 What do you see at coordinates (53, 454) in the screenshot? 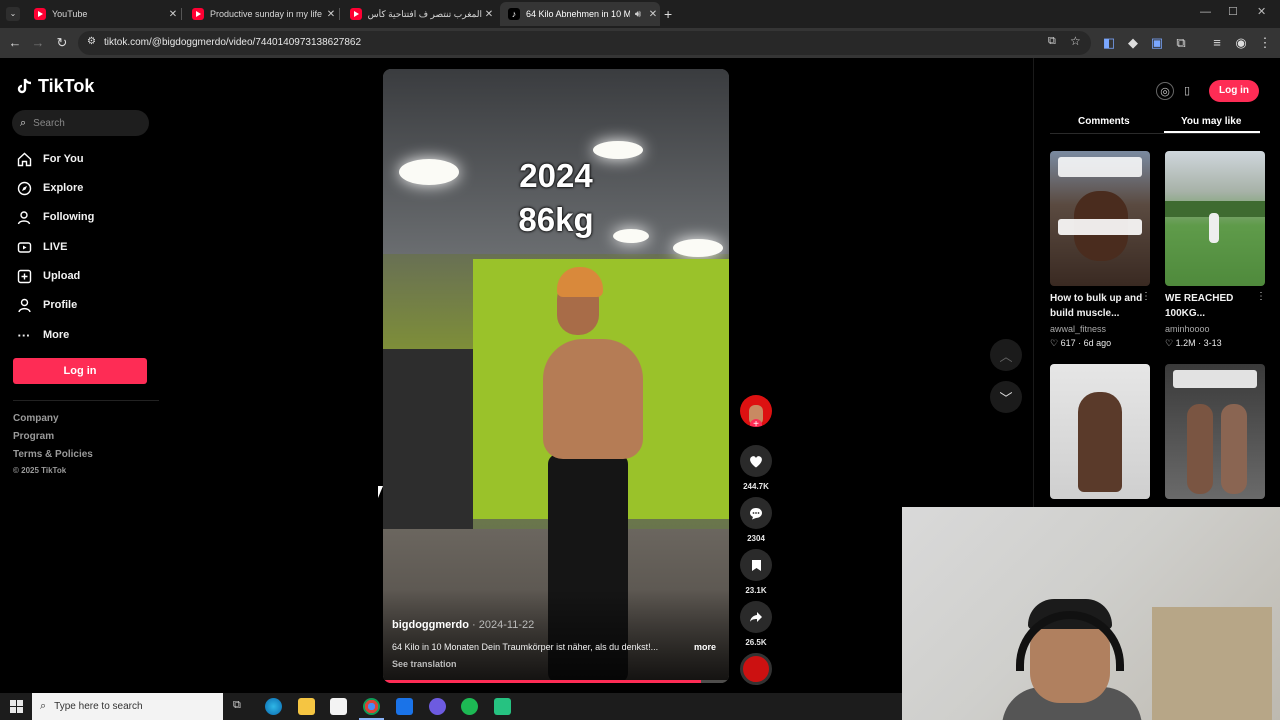
I see `footer-terms-link: Terms & Policies` at bounding box center [53, 454].